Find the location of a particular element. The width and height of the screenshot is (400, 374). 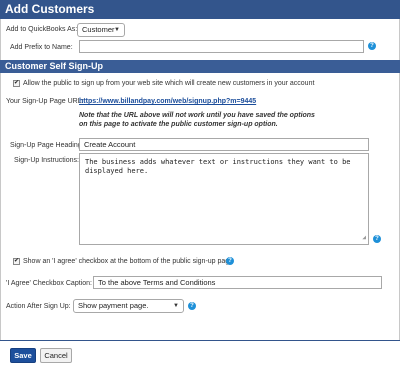

instructions-text-line2: displayed here. is located at coordinates (117, 171).